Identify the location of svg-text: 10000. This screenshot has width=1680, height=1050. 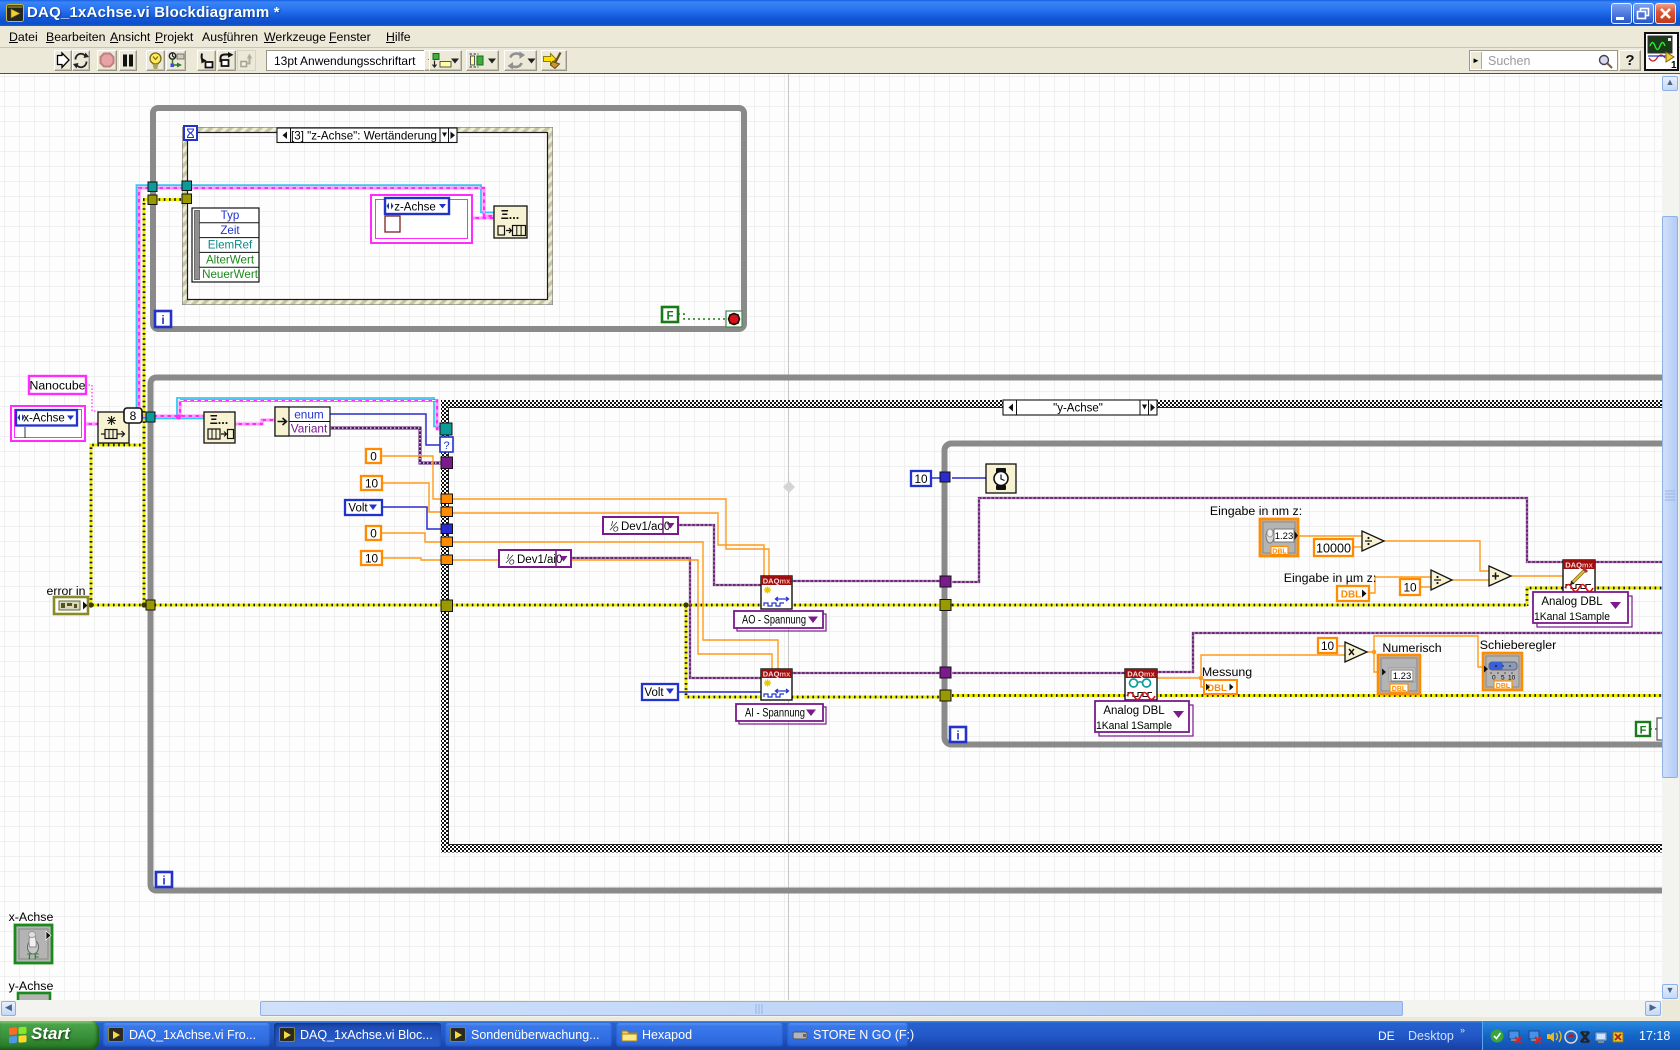
(1333, 549).